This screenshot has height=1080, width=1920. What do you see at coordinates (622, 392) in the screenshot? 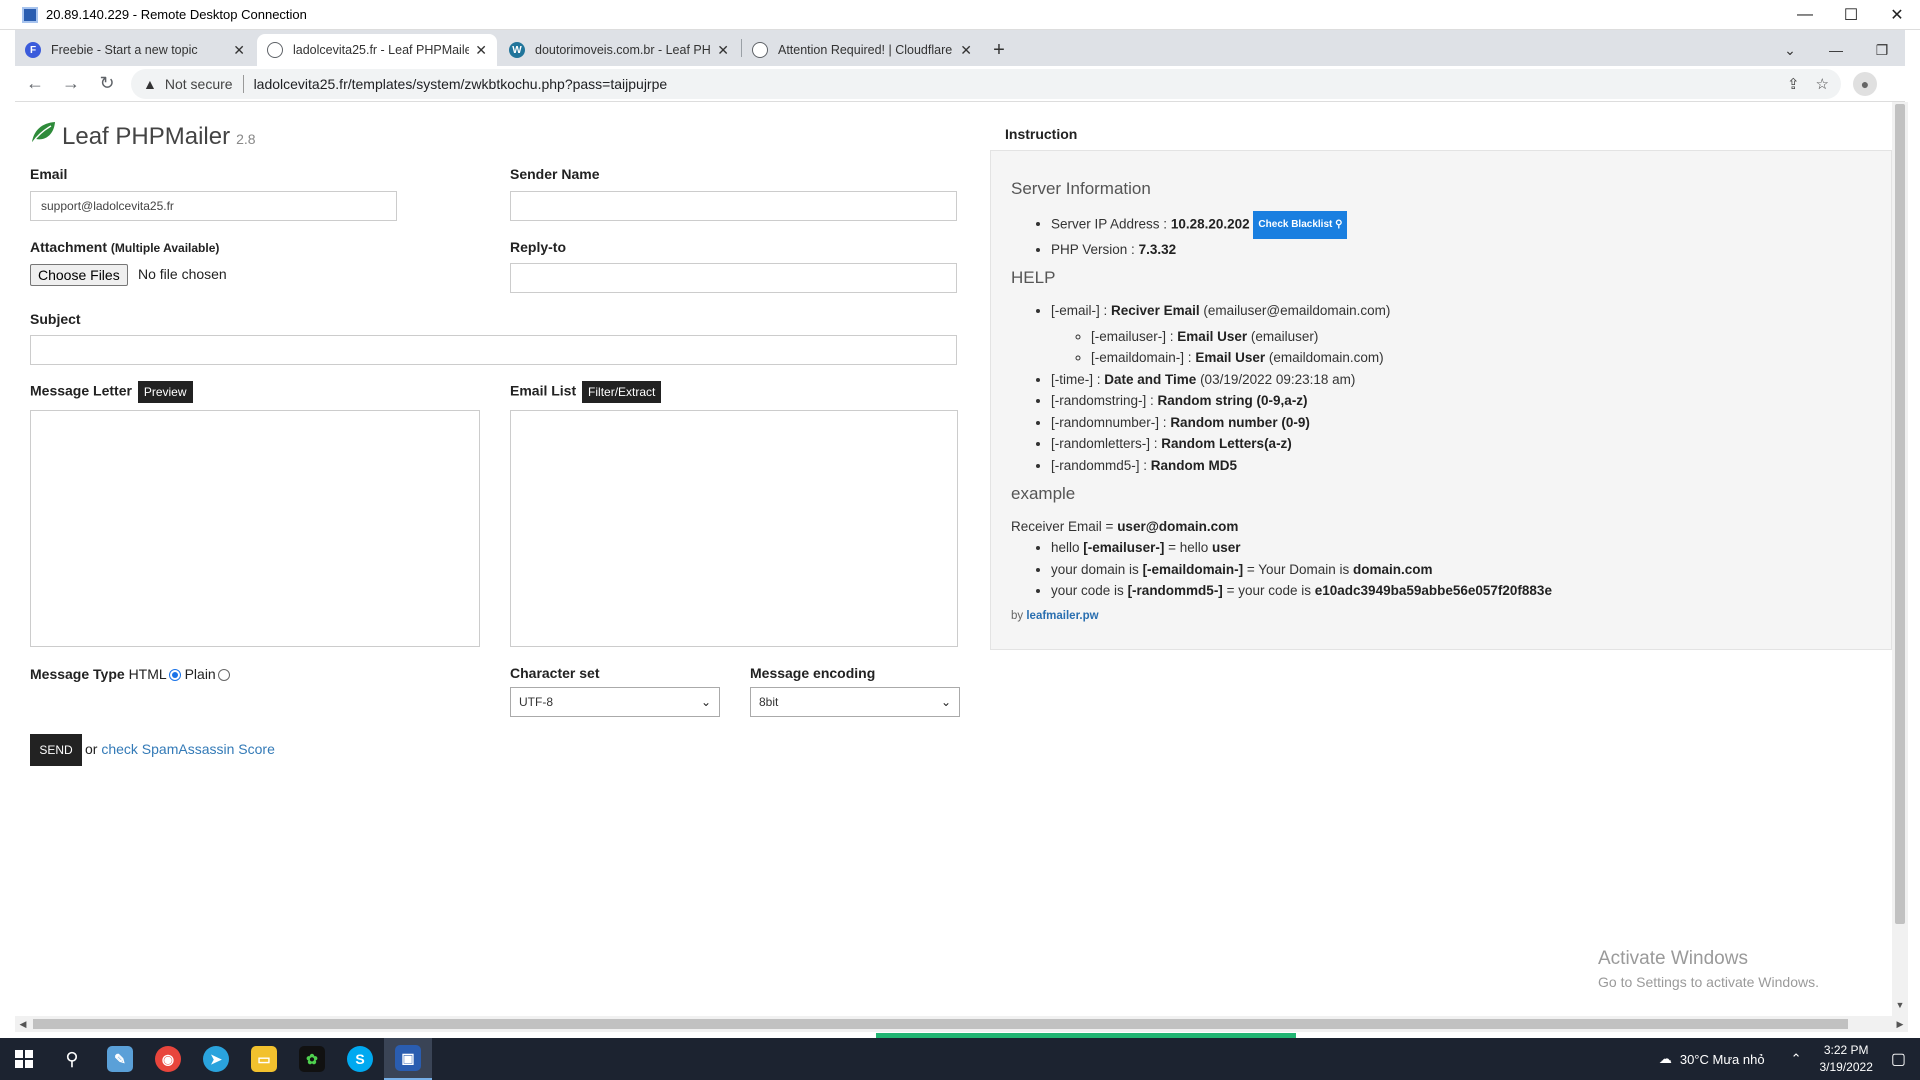
I see `filter-extract-button: Filter/Extract` at bounding box center [622, 392].